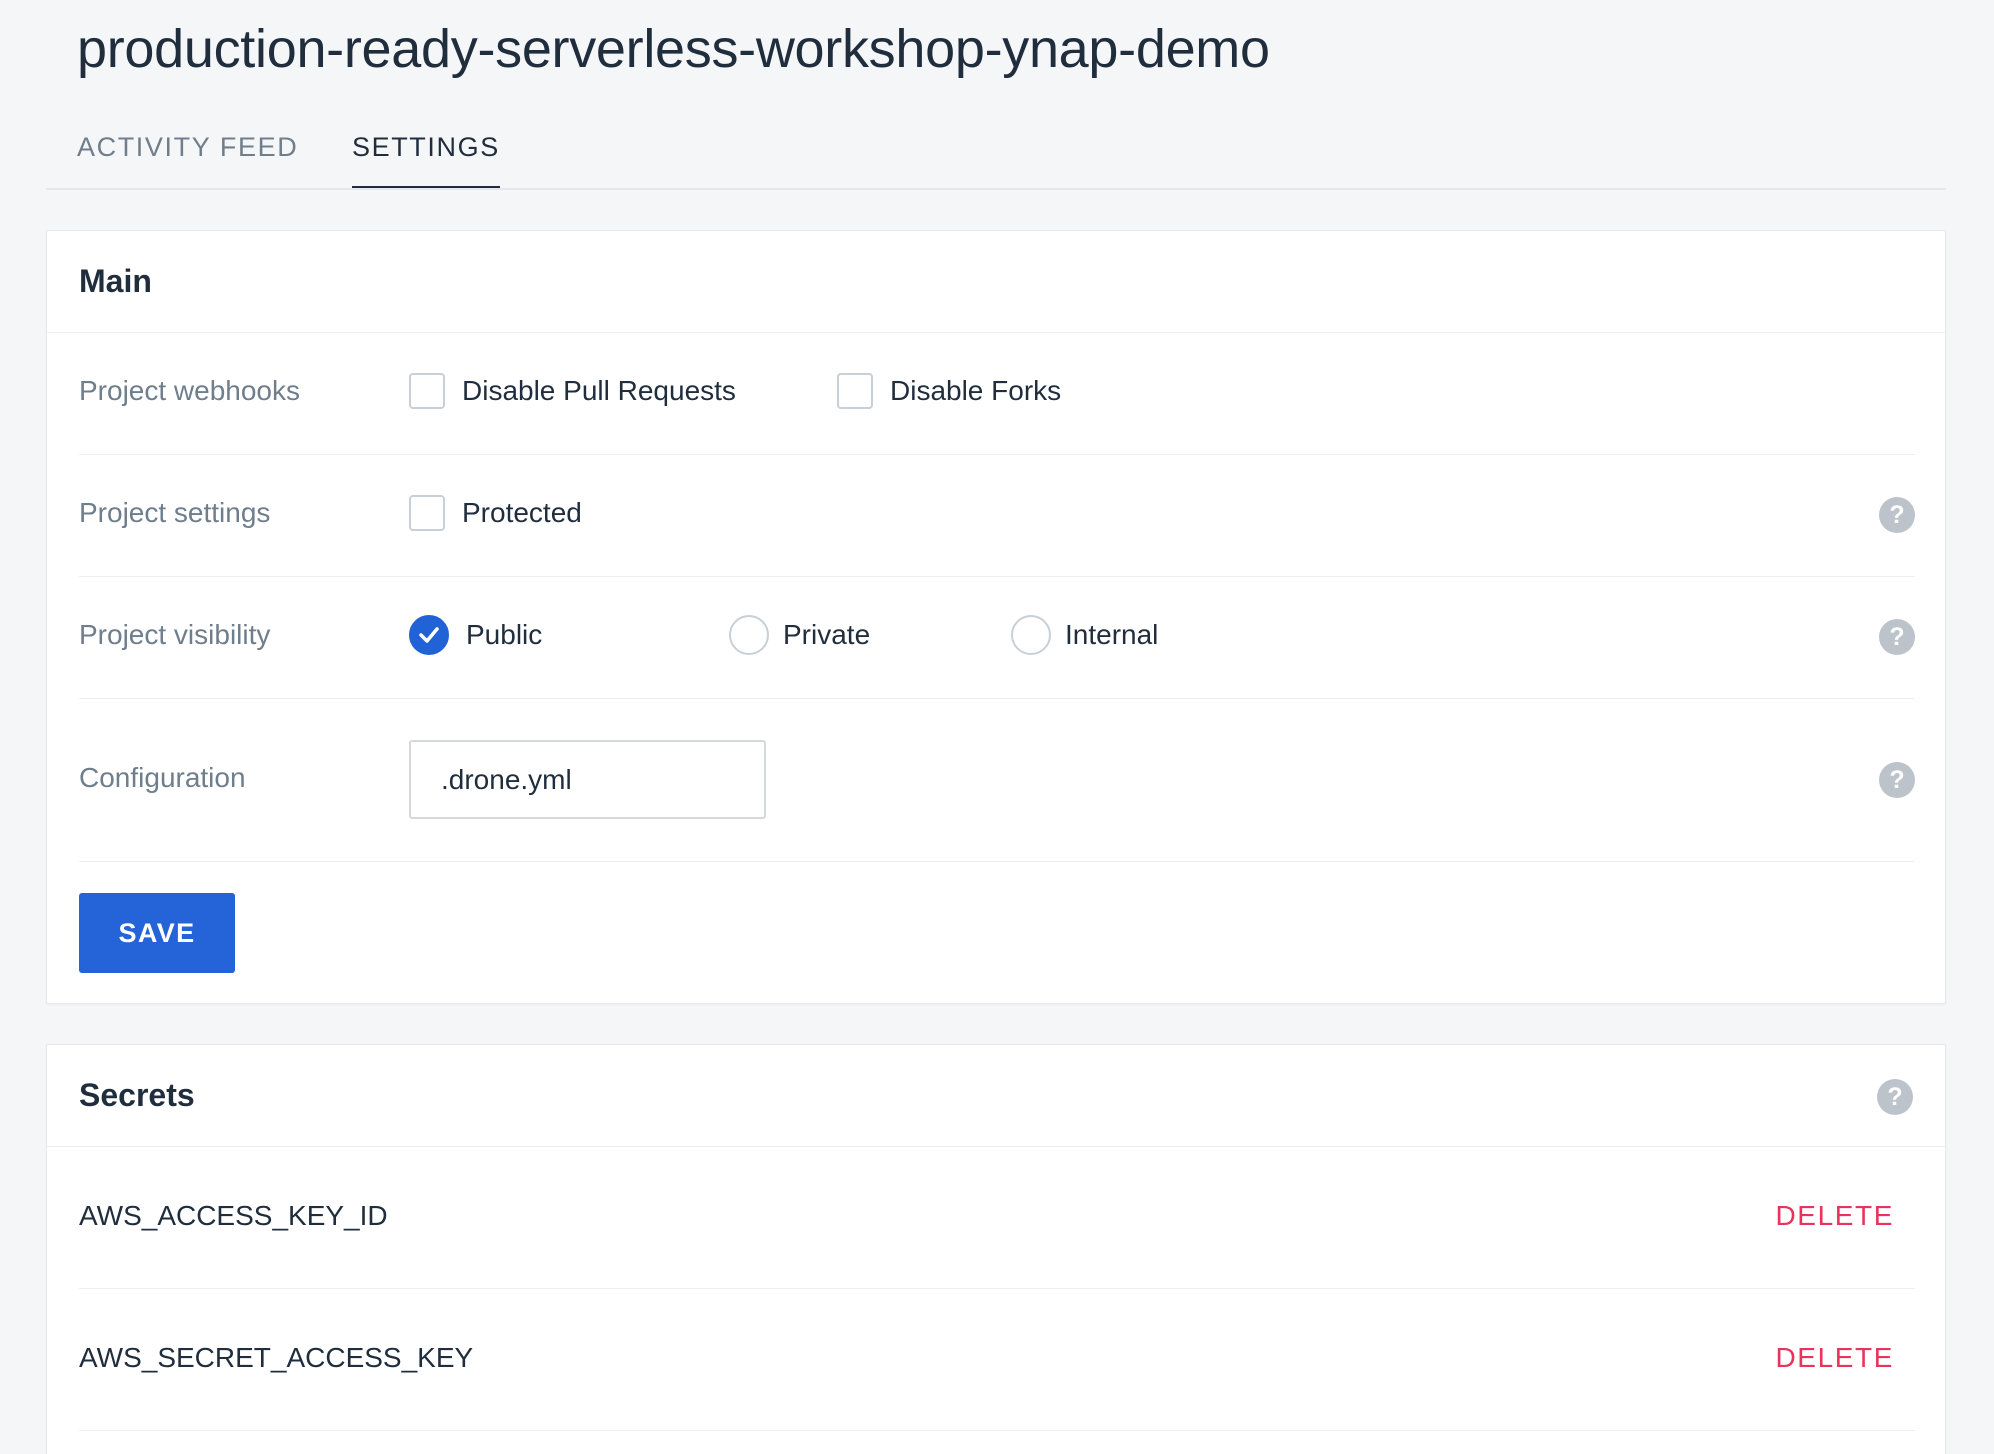 The image size is (1994, 1454). What do you see at coordinates (157, 933) in the screenshot?
I see `save-button: SAVE` at bounding box center [157, 933].